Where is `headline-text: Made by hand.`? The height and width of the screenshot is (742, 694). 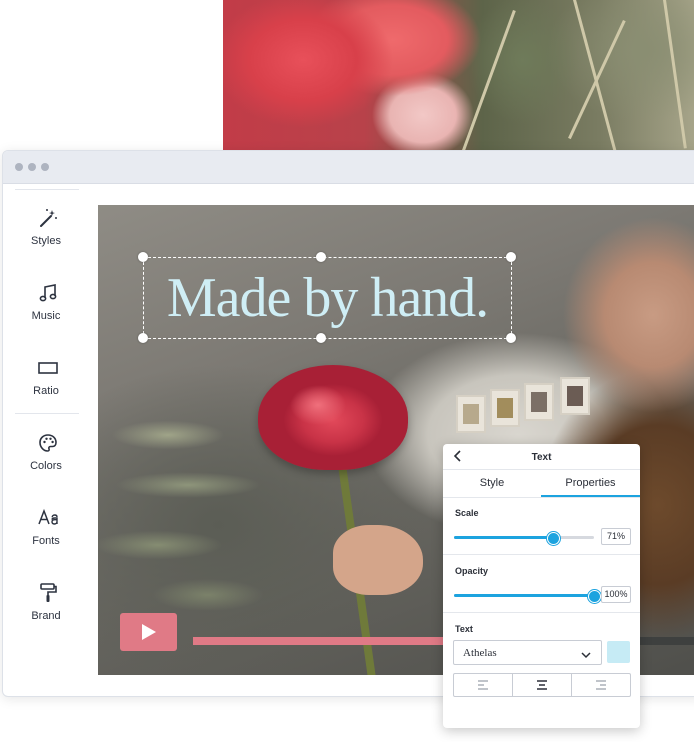 headline-text: Made by hand. is located at coordinates (327, 298).